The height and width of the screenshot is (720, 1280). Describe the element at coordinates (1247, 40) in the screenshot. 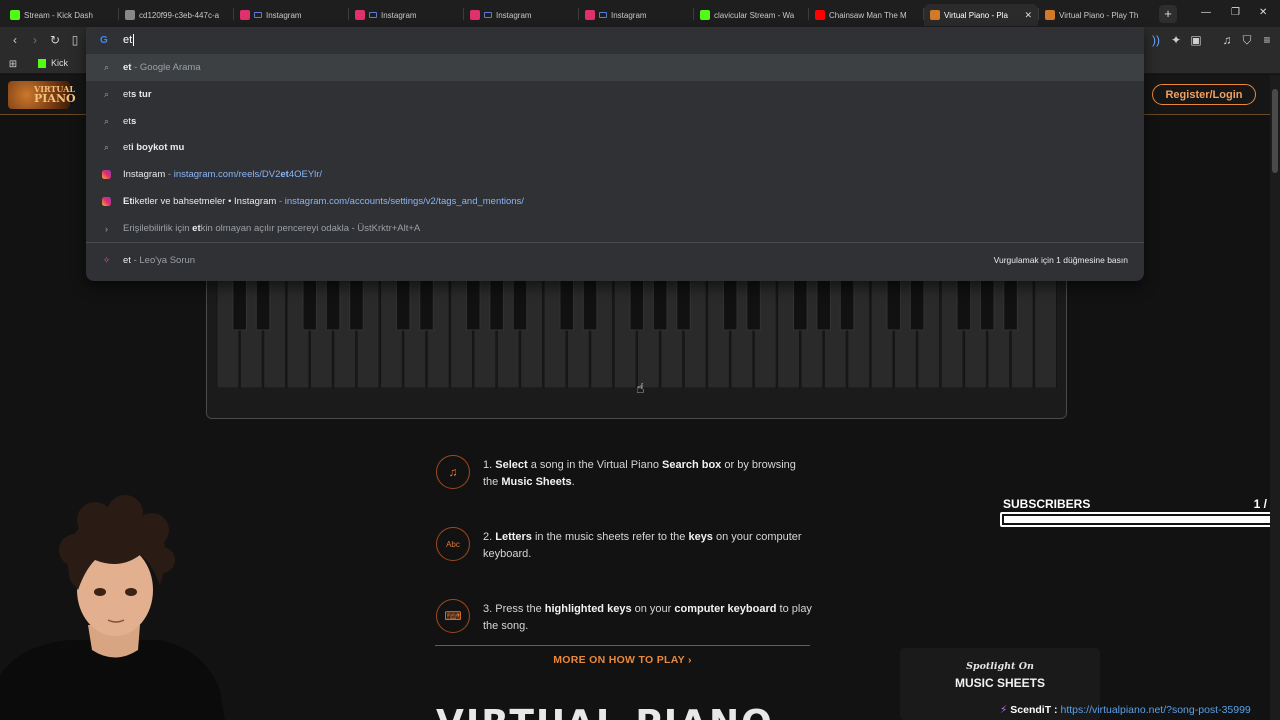

I see `shield-icon: ⛉` at that location.